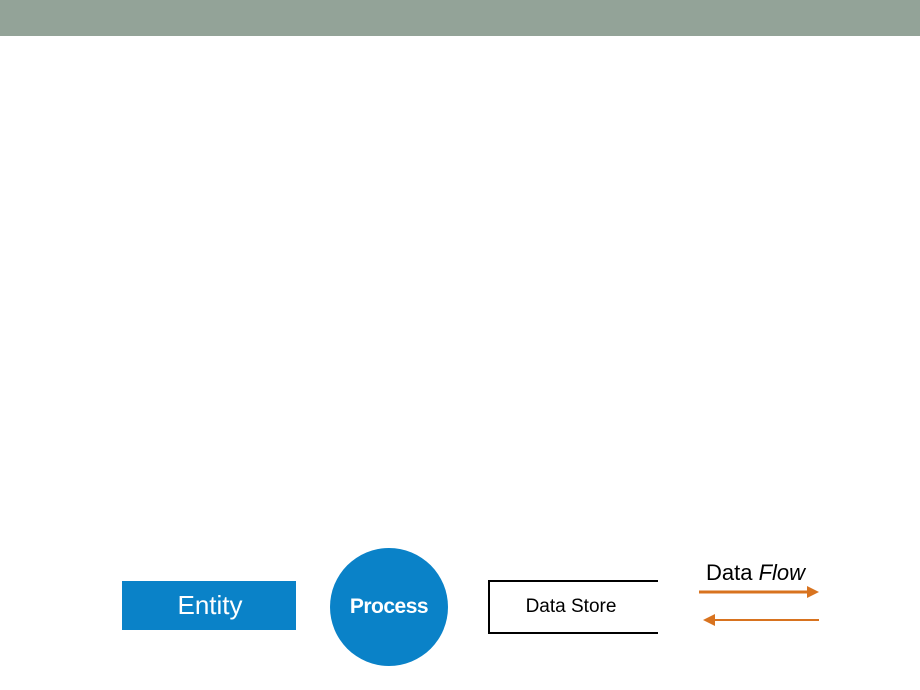  What do you see at coordinates (460, 18) in the screenshot?
I see `header-bar` at bounding box center [460, 18].